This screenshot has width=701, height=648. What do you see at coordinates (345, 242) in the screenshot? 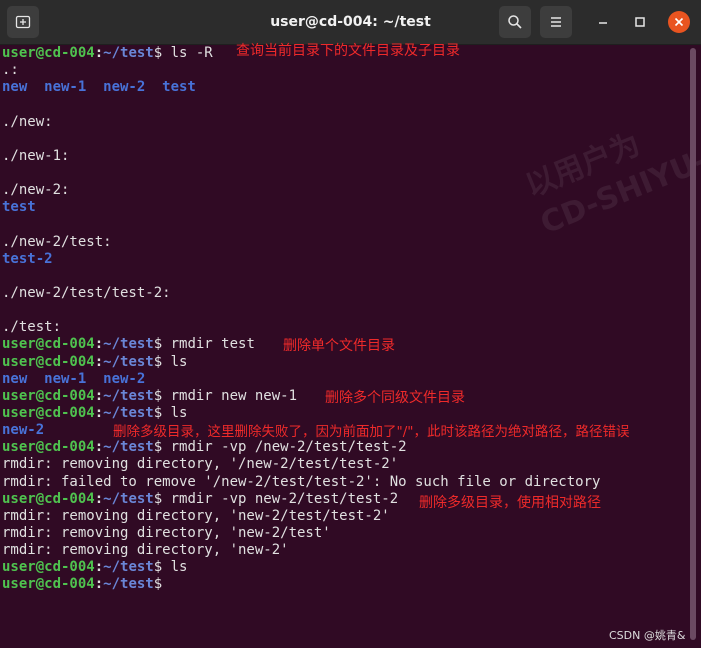
I see `output-line: ./new-2/test:` at bounding box center [345, 242].